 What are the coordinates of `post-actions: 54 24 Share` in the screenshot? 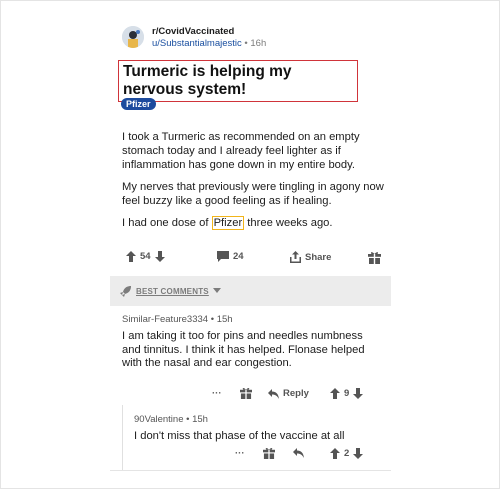 It's located at (253, 259).